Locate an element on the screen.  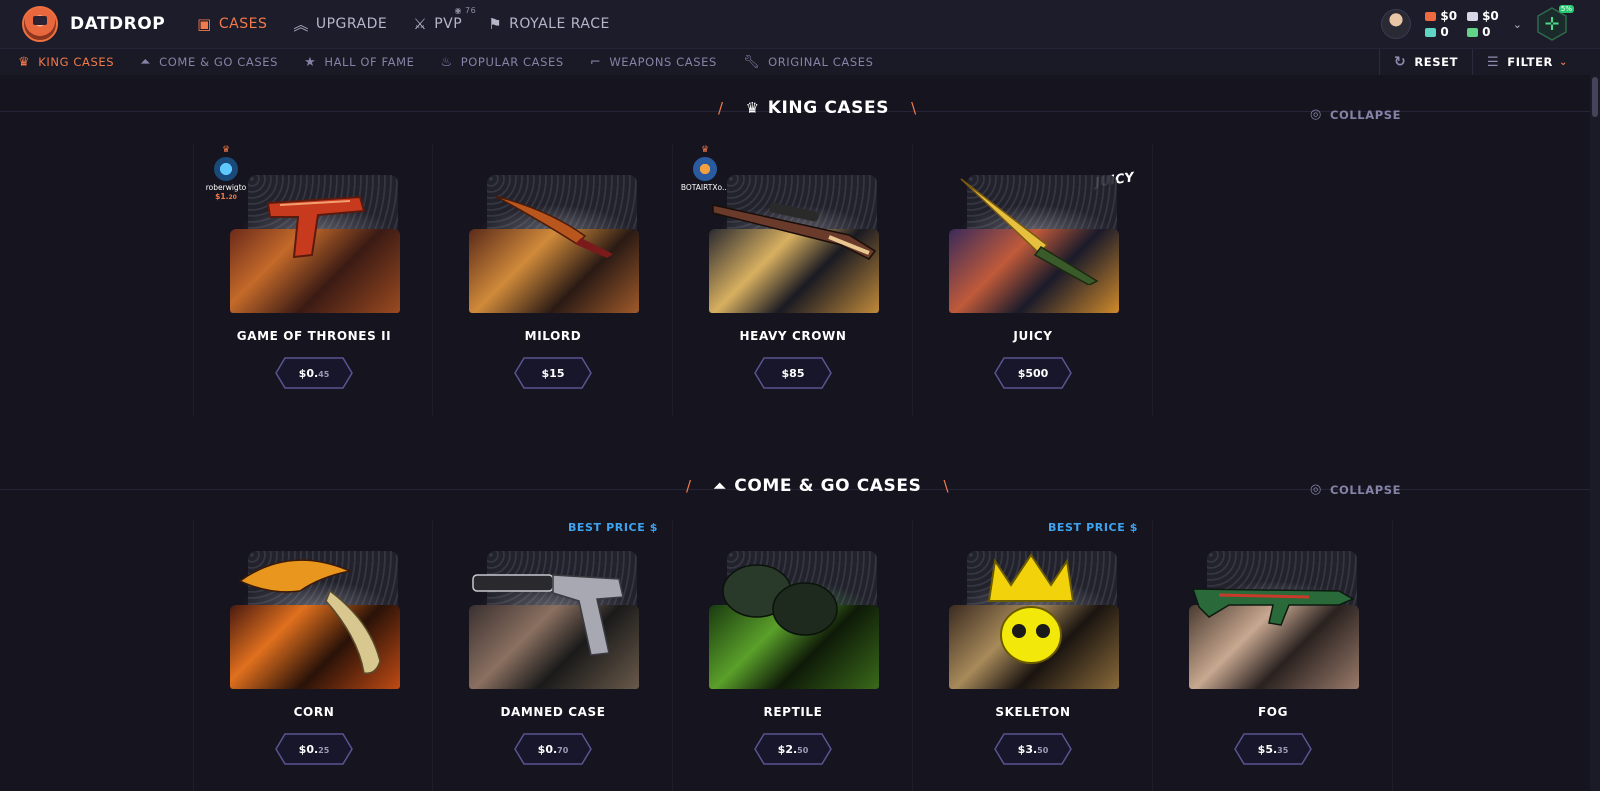
nav-upgrade: ︽ UPGRADE is located at coordinates (340, 24).